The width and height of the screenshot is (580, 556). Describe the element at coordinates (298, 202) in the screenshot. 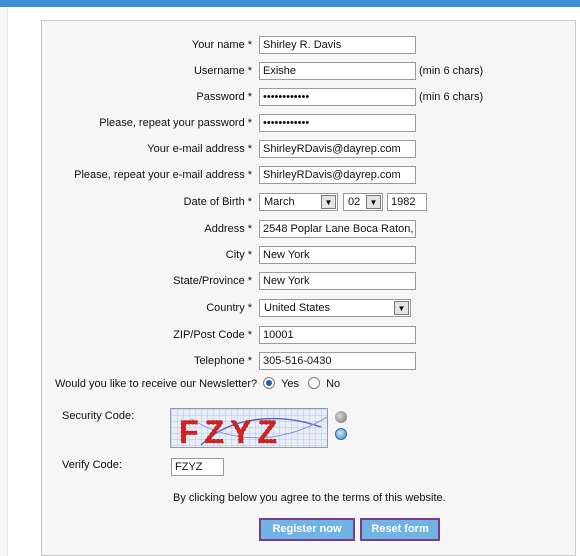

I see `dob-month-select: March ▼` at that location.